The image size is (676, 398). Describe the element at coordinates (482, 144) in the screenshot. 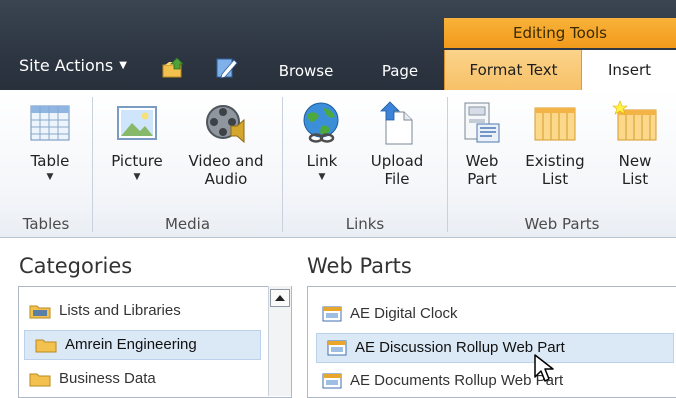

I see `web-part-button: Web Part` at that location.